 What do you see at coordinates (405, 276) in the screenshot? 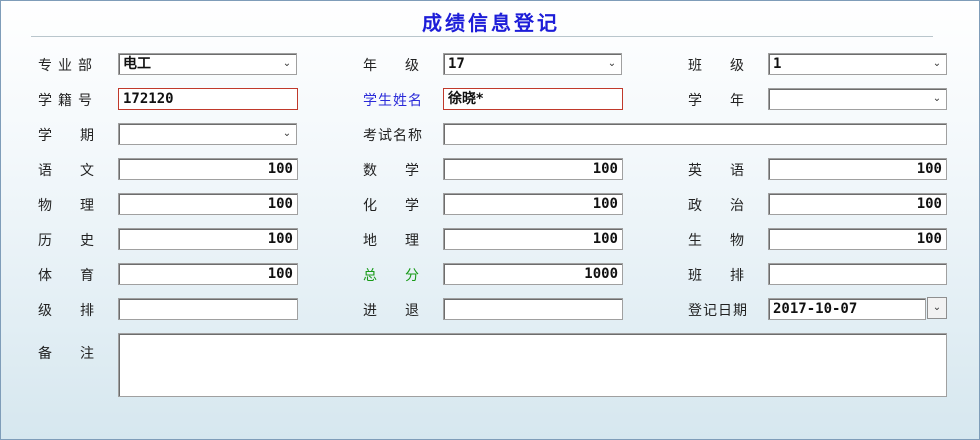
I see `label-total: 总分` at bounding box center [405, 276].